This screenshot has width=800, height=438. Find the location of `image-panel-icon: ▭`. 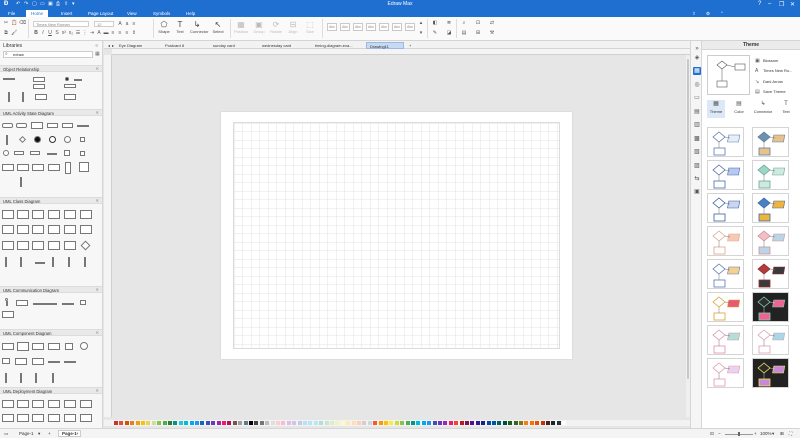

image-panel-icon: ▭ is located at coordinates (697, 98).